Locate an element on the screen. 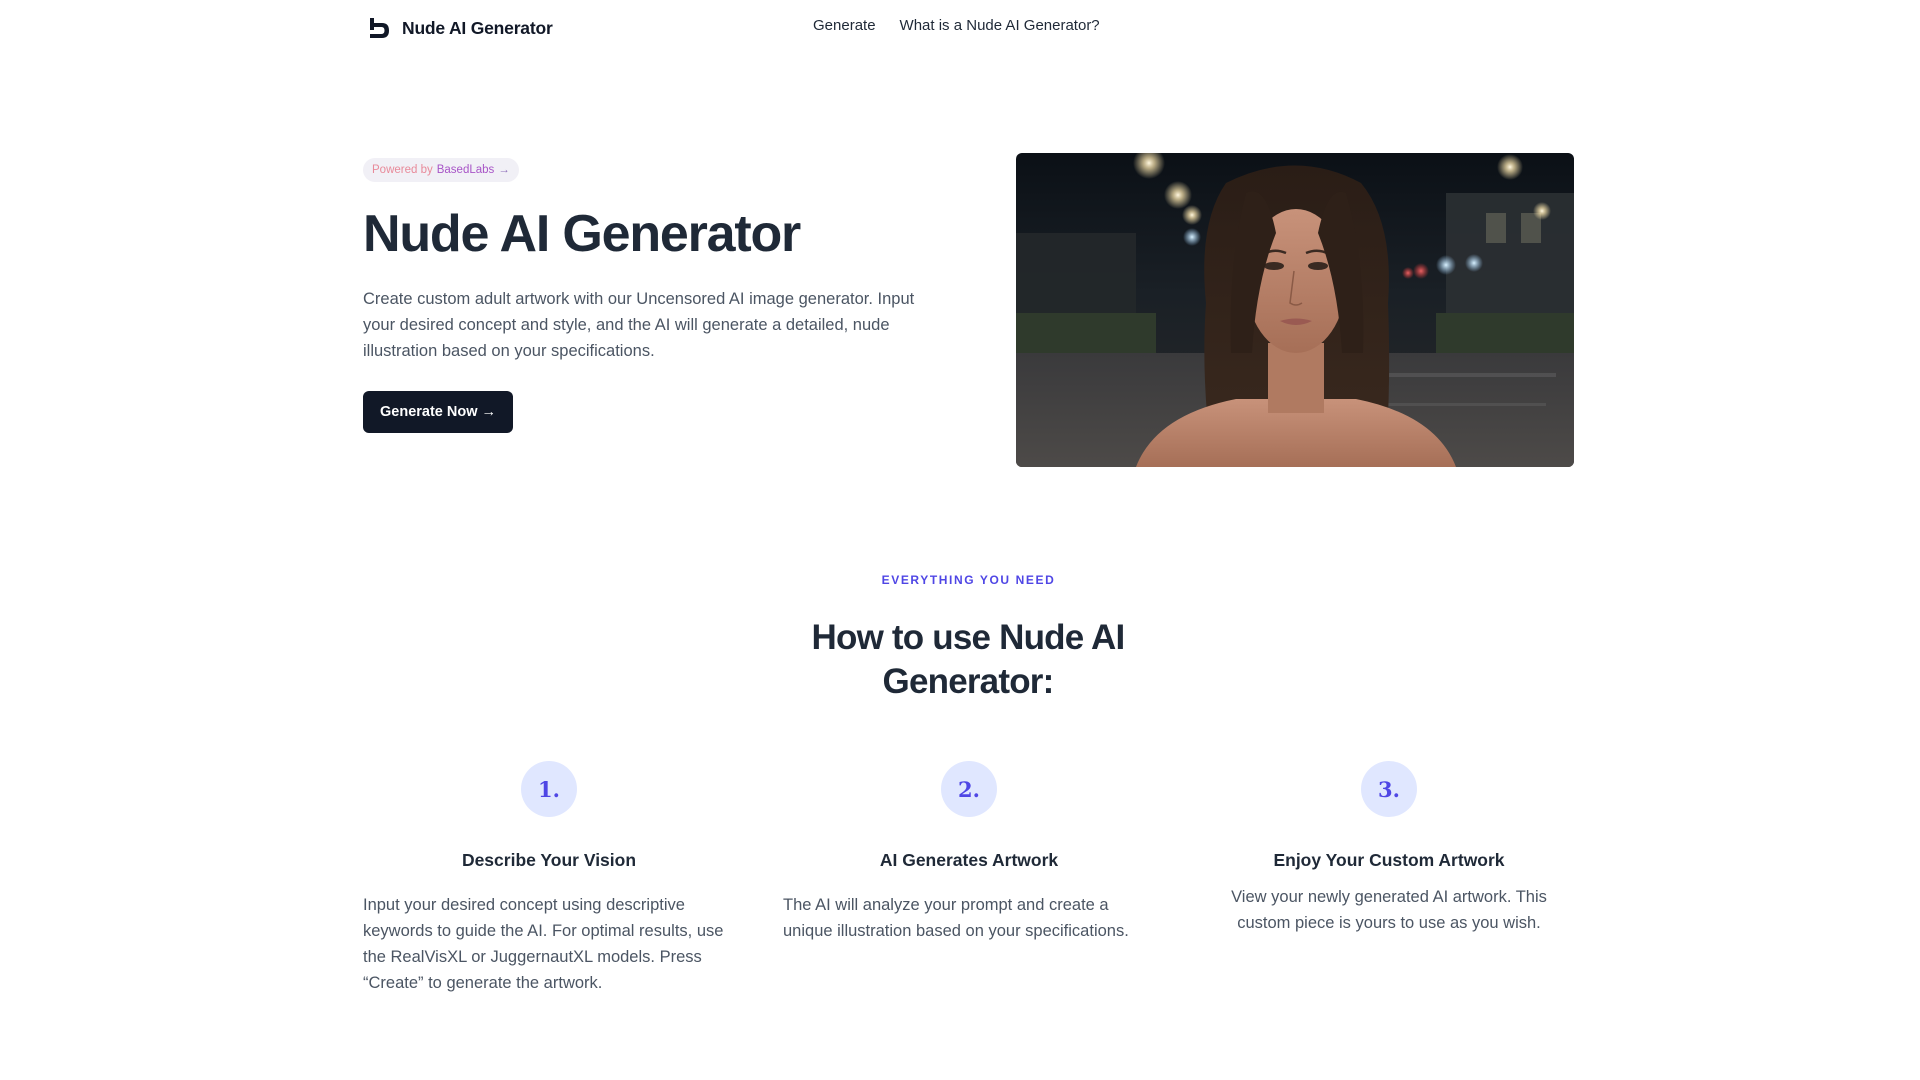 This screenshot has height=1080, width=1920. step-title: Describe Your Vision is located at coordinates (549, 860).